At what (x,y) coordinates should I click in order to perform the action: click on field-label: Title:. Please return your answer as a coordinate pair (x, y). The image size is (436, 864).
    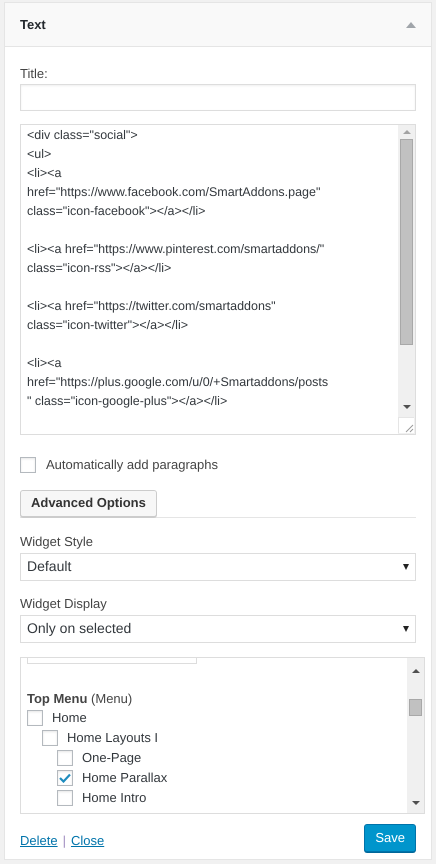
    Looking at the image, I should click on (34, 74).